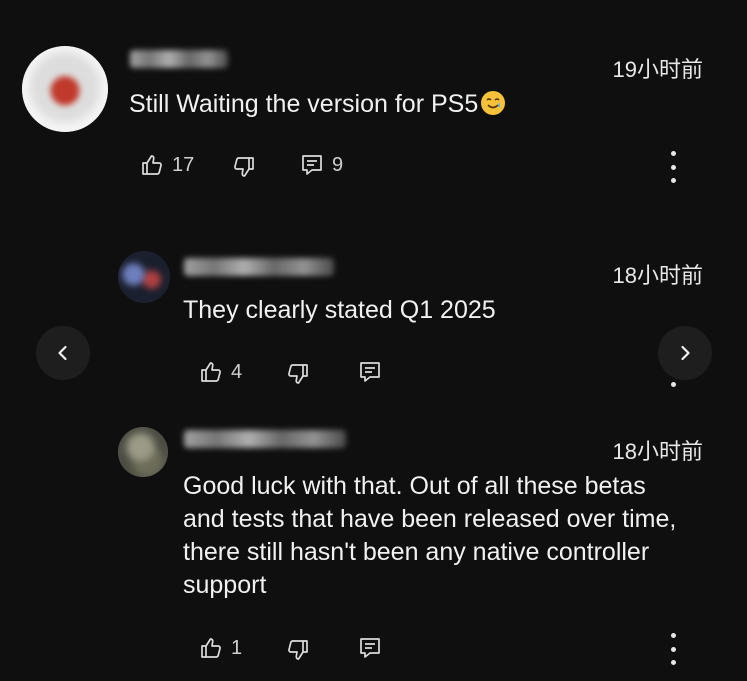 Image resolution: width=747 pixels, height=681 pixels. Describe the element at coordinates (493, 103) in the screenshot. I see `smiling-face-with-tear-icon` at that location.